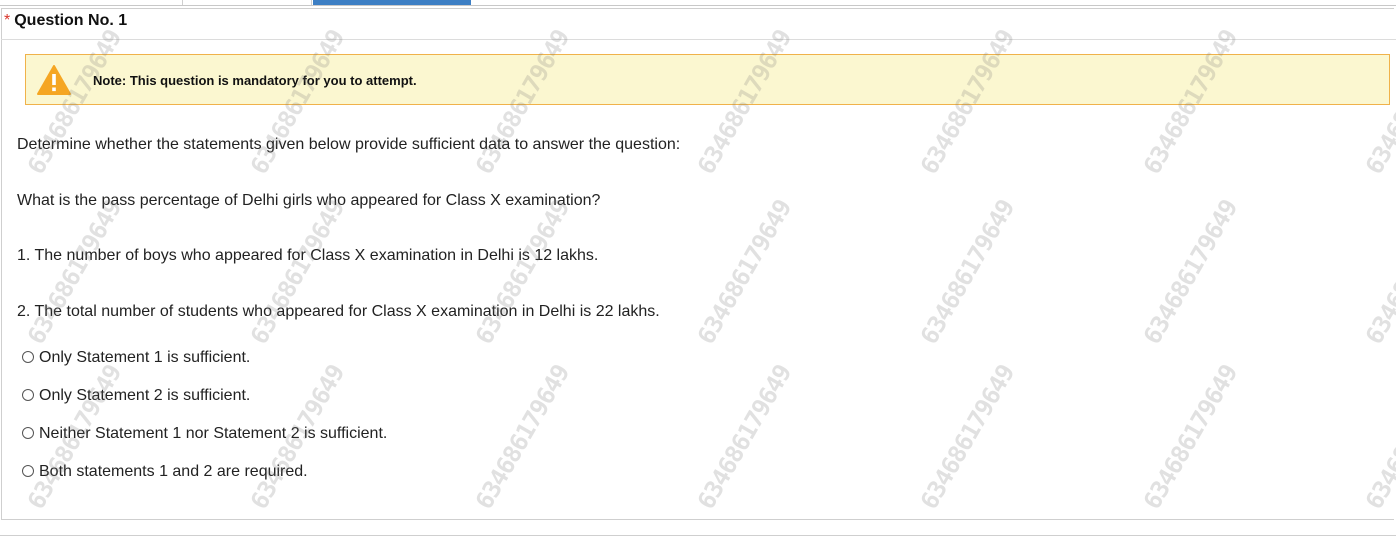 The height and width of the screenshot is (538, 1396). Describe the element at coordinates (173, 471) in the screenshot. I see `option-4-label: Both statements 1 and 2 are required.` at that location.